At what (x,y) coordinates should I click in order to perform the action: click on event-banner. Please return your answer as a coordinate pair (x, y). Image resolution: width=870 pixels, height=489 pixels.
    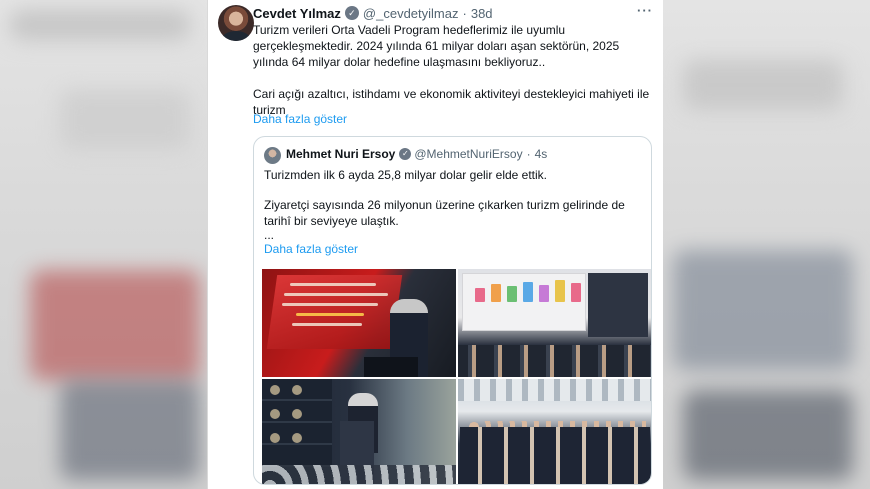
    Looking at the image, I should click on (334, 312).